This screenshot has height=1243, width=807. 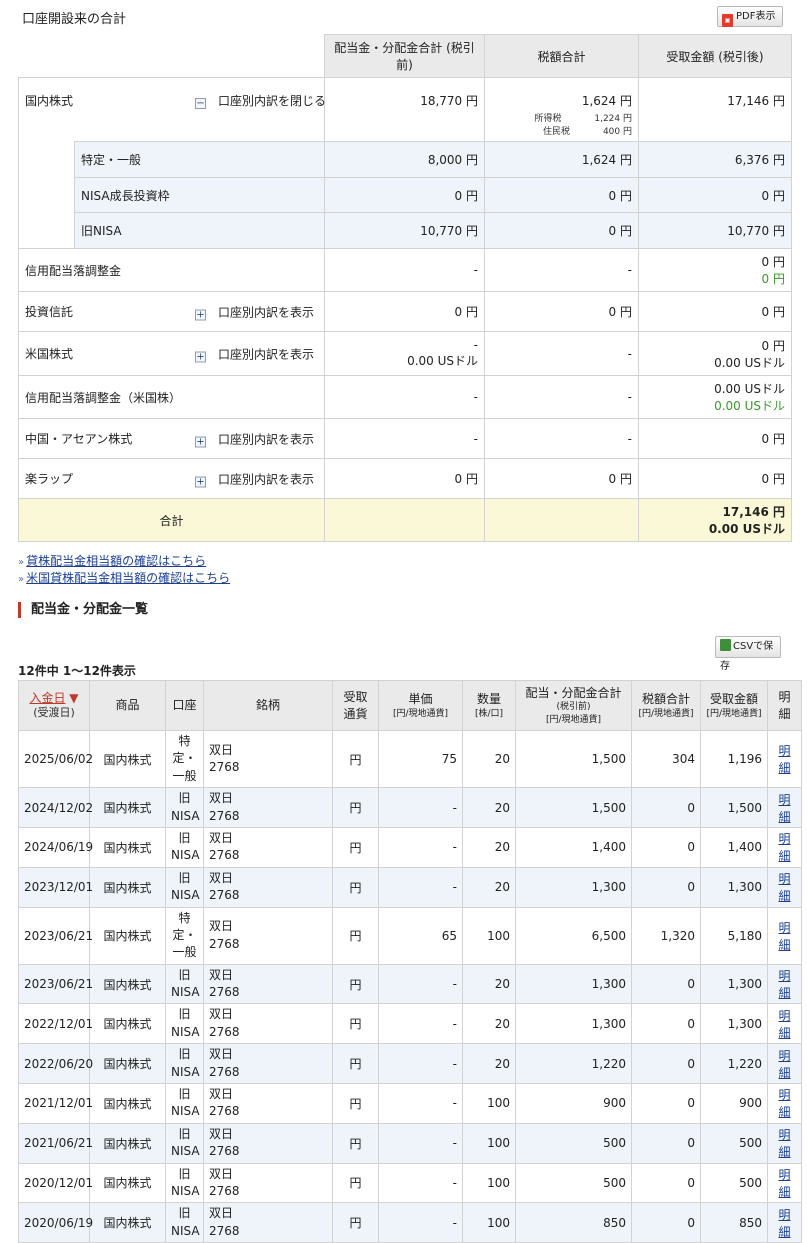 I want to click on link-arrow-icon: », so click(x=21, y=579).